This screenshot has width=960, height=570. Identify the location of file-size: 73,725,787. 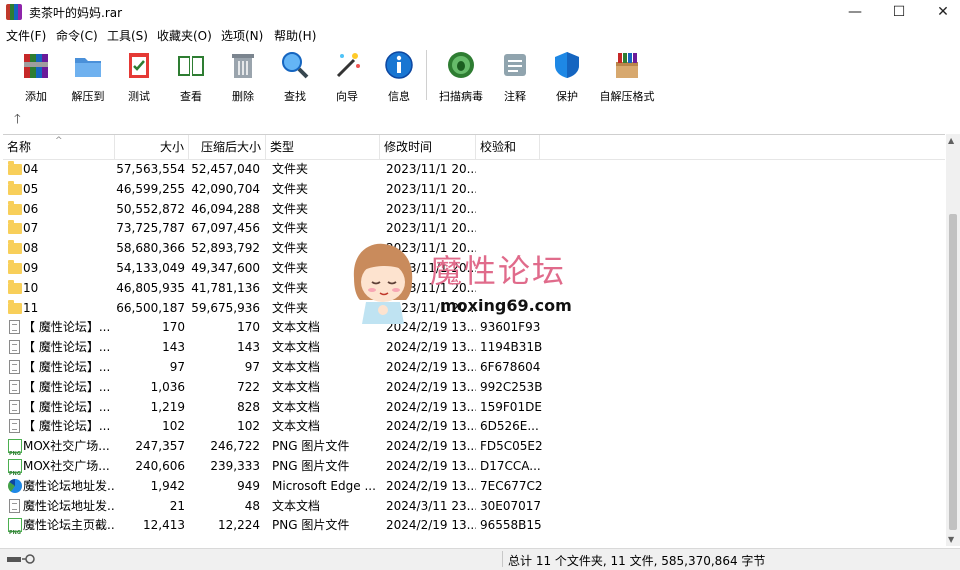
(150, 228).